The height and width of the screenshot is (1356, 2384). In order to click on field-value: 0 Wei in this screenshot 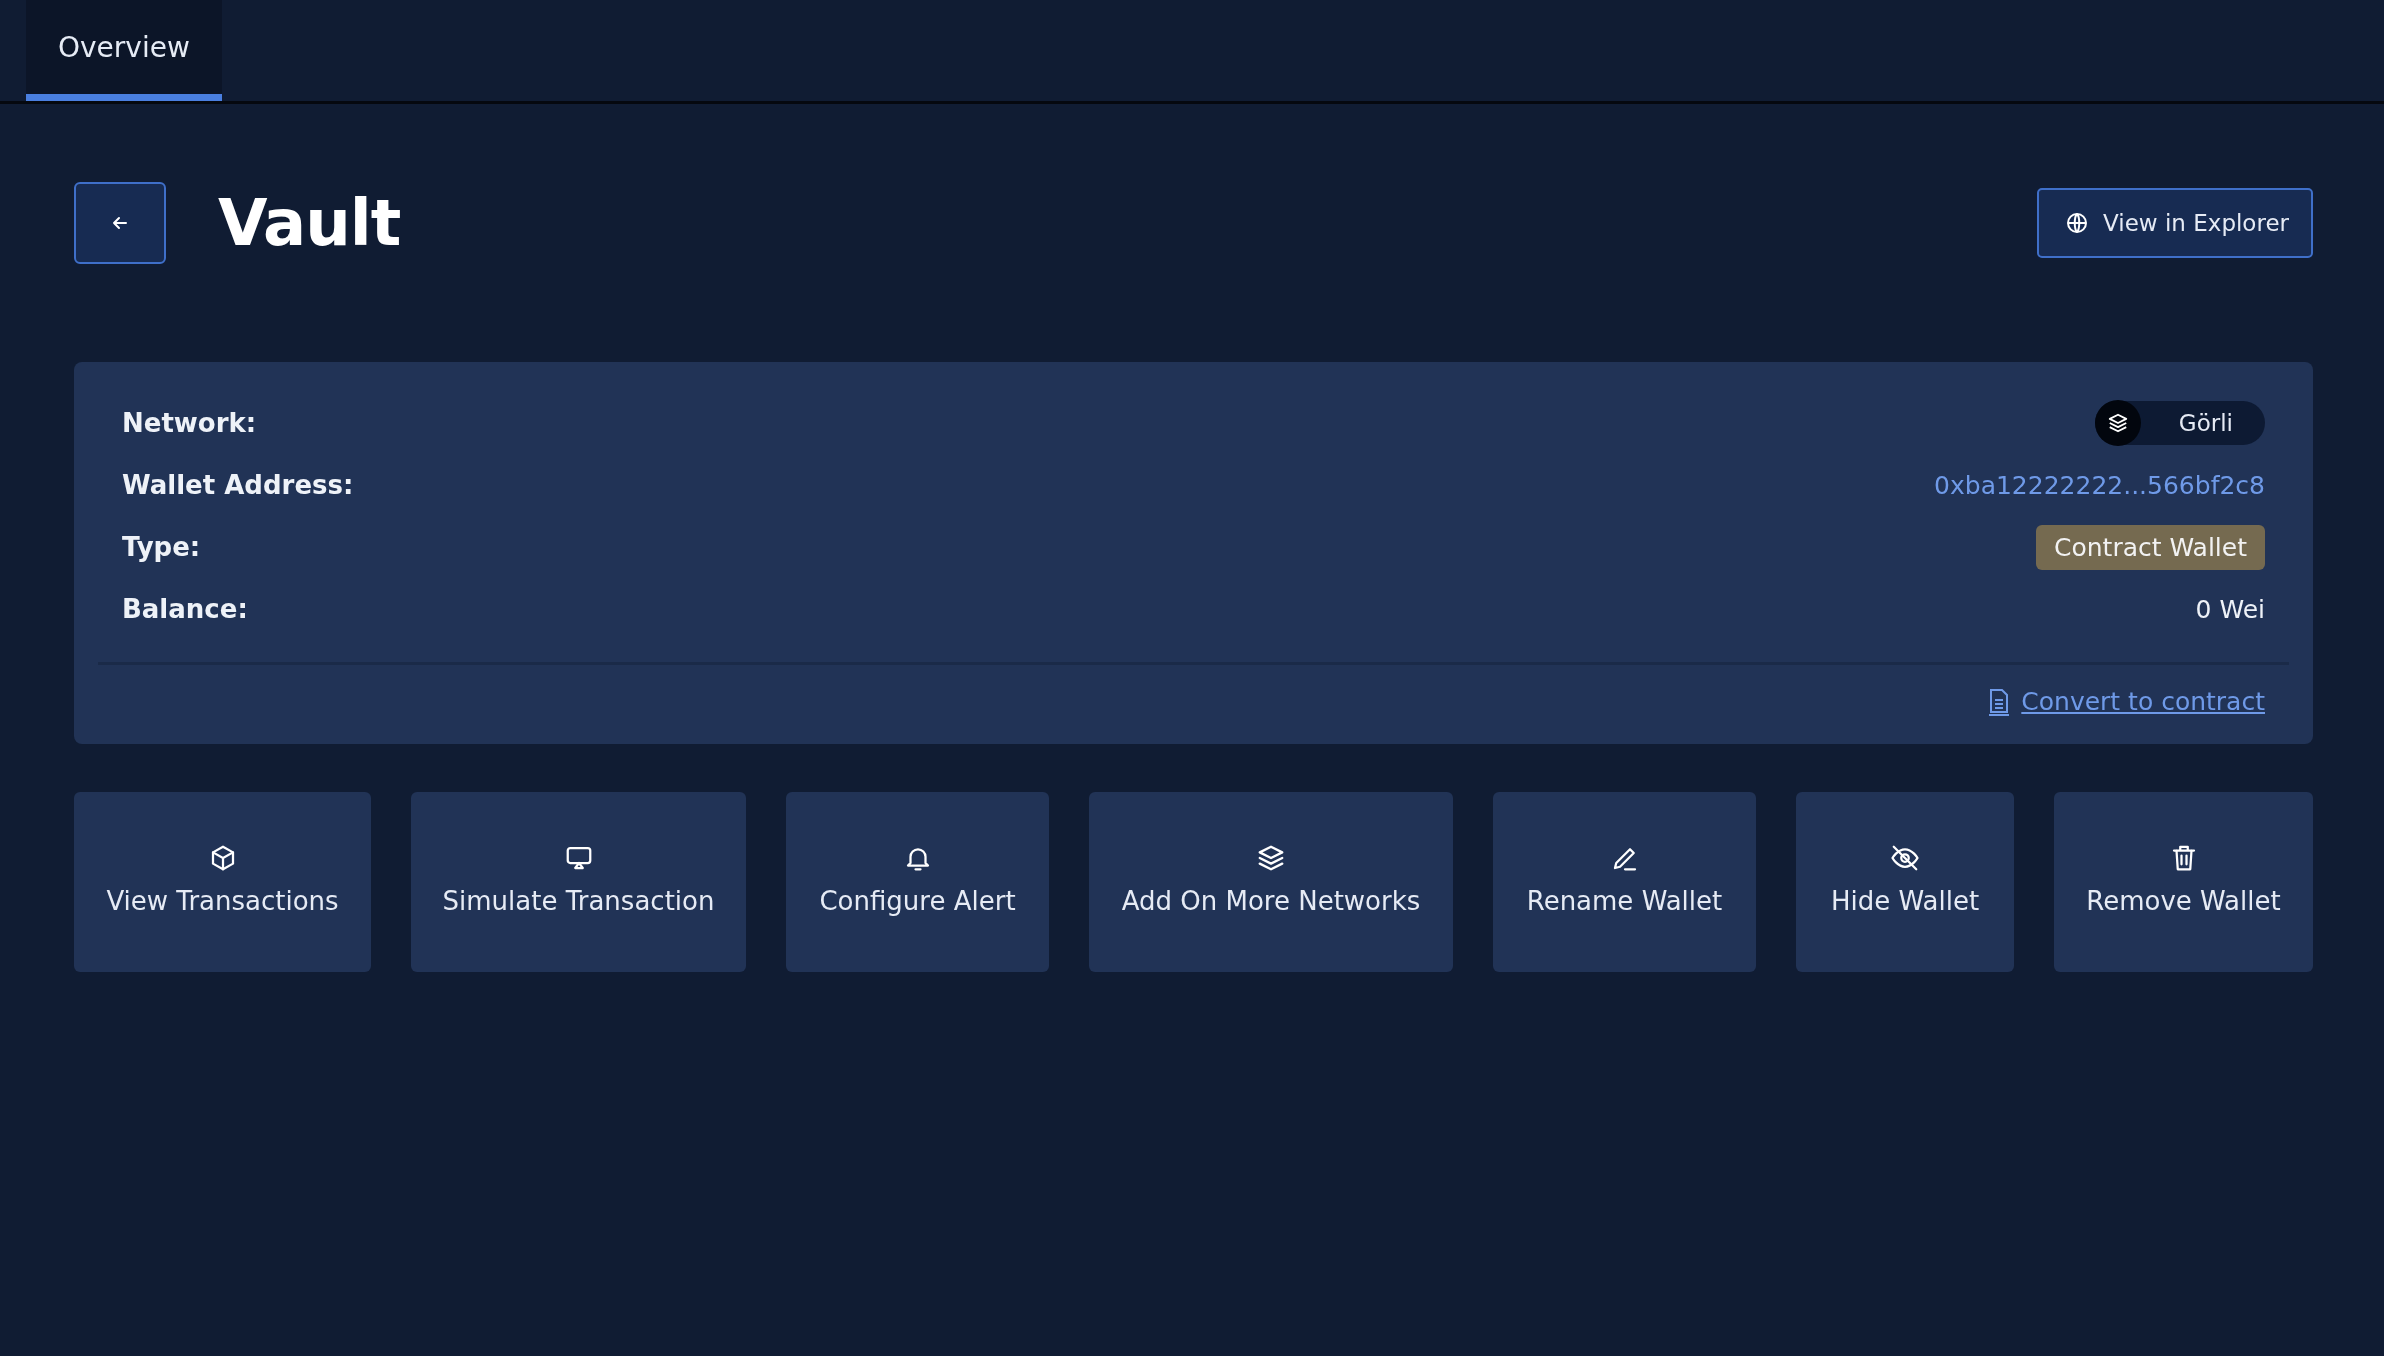, I will do `click(2230, 609)`.